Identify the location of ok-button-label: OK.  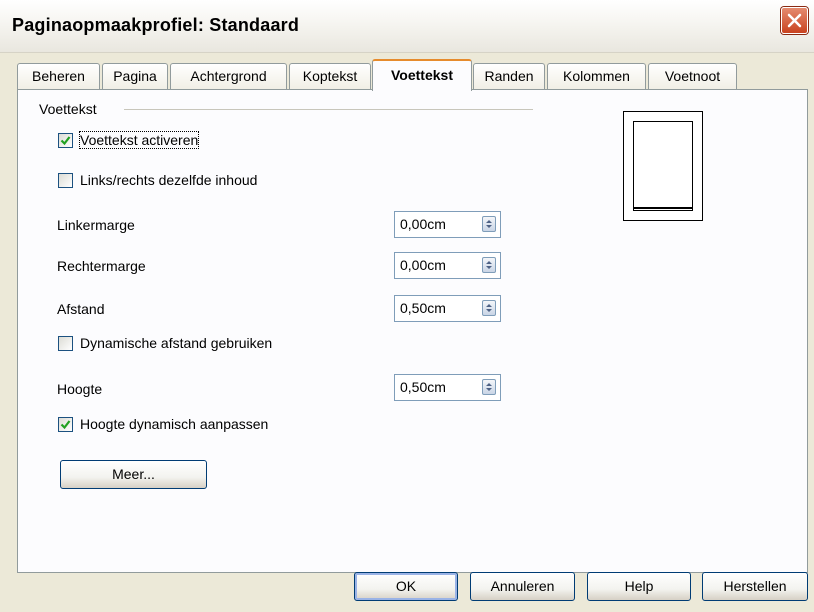
(406, 586).